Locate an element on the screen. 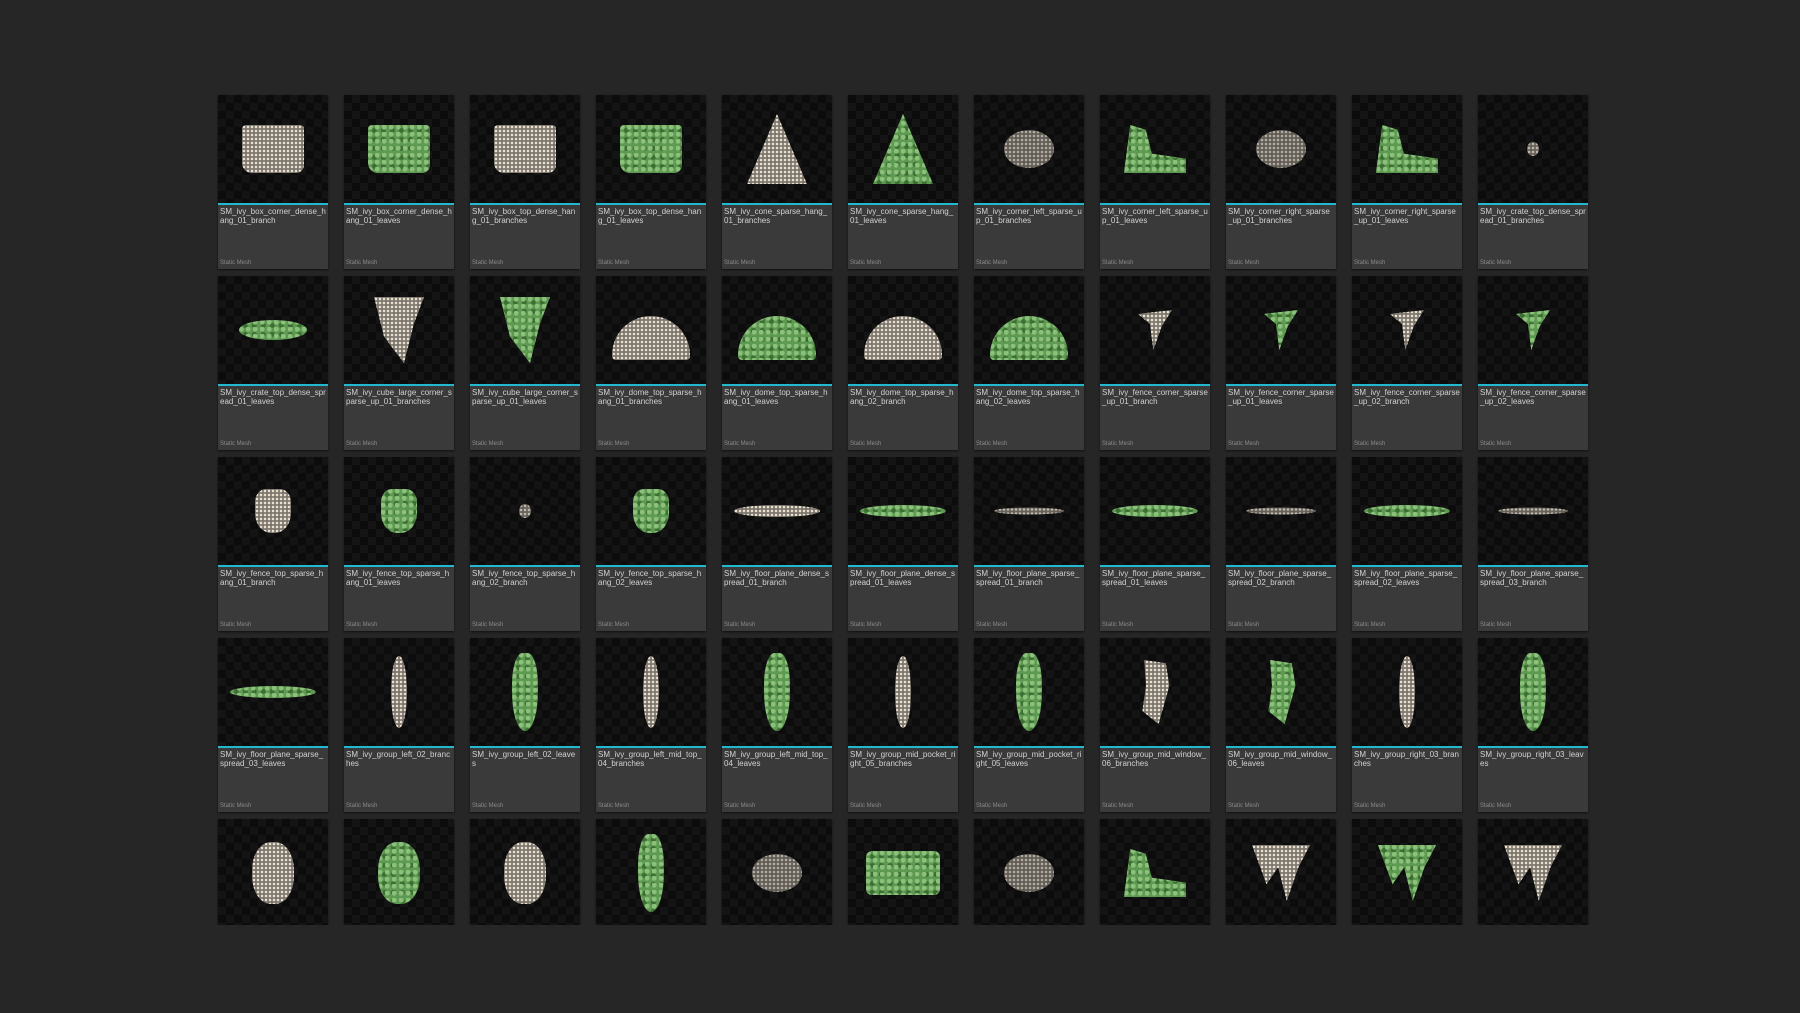 The height and width of the screenshot is (1013, 1800). asset-tile: SM_ivy_group_left_02_leaves Static Mesh is located at coordinates (525, 725).